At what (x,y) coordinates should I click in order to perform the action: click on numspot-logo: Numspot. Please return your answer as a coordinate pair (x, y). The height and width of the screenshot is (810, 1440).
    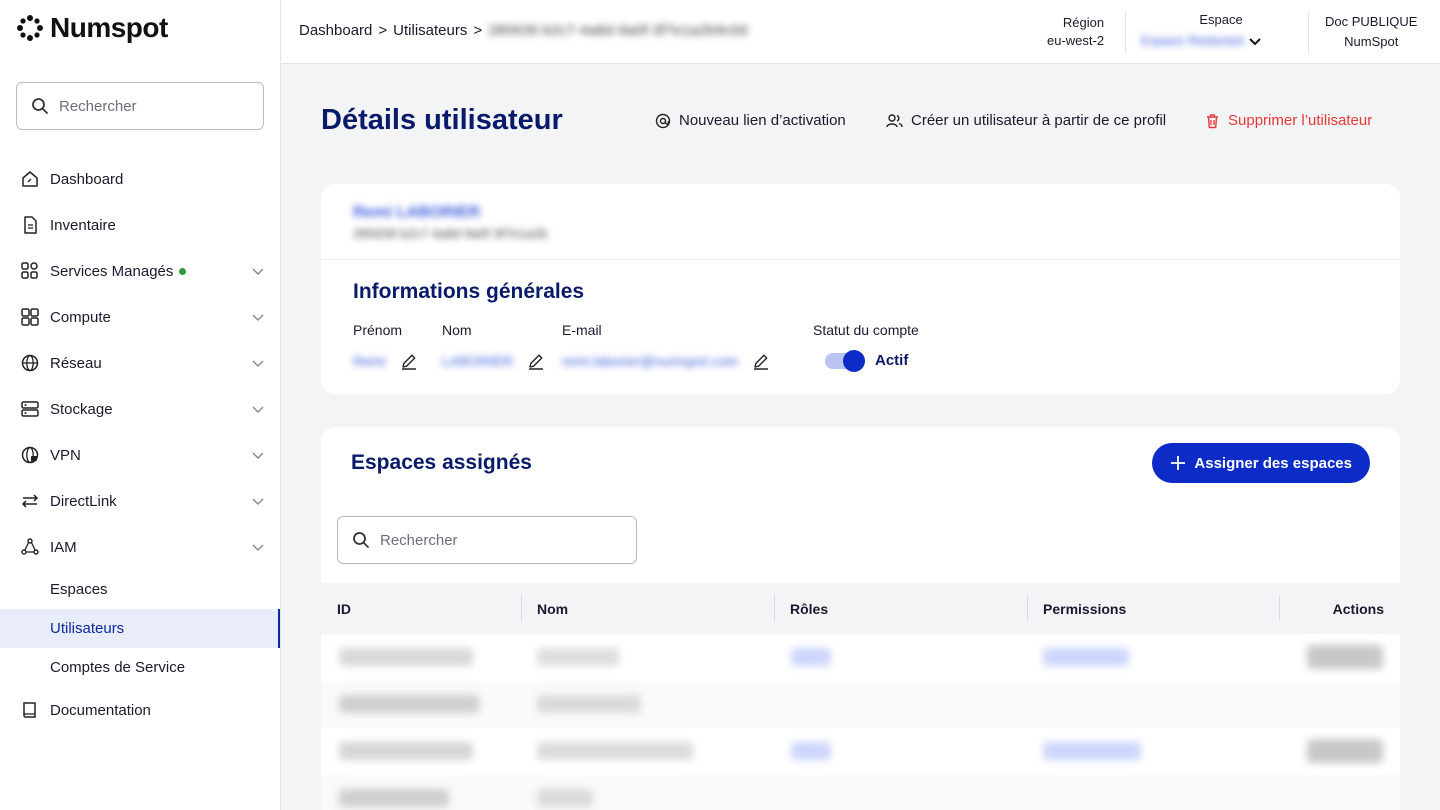
    Looking at the image, I should click on (92, 28).